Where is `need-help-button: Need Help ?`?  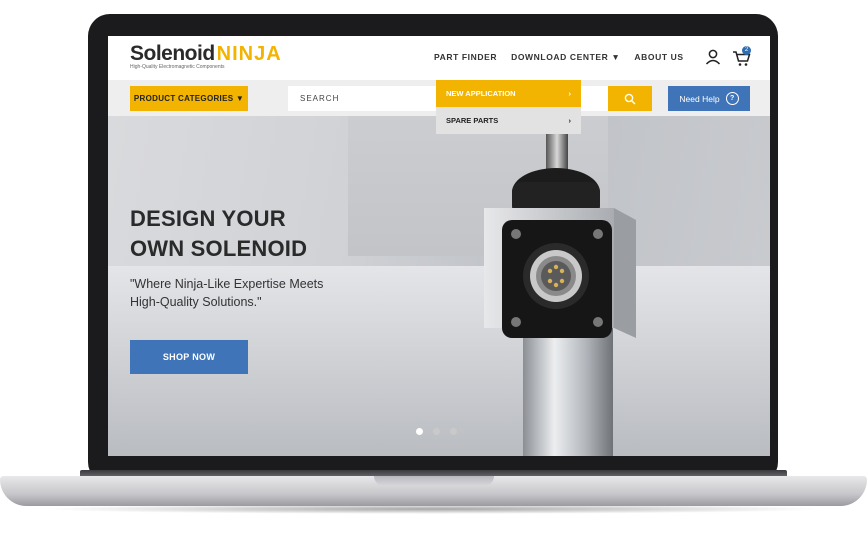
need-help-button: Need Help ? is located at coordinates (709, 98).